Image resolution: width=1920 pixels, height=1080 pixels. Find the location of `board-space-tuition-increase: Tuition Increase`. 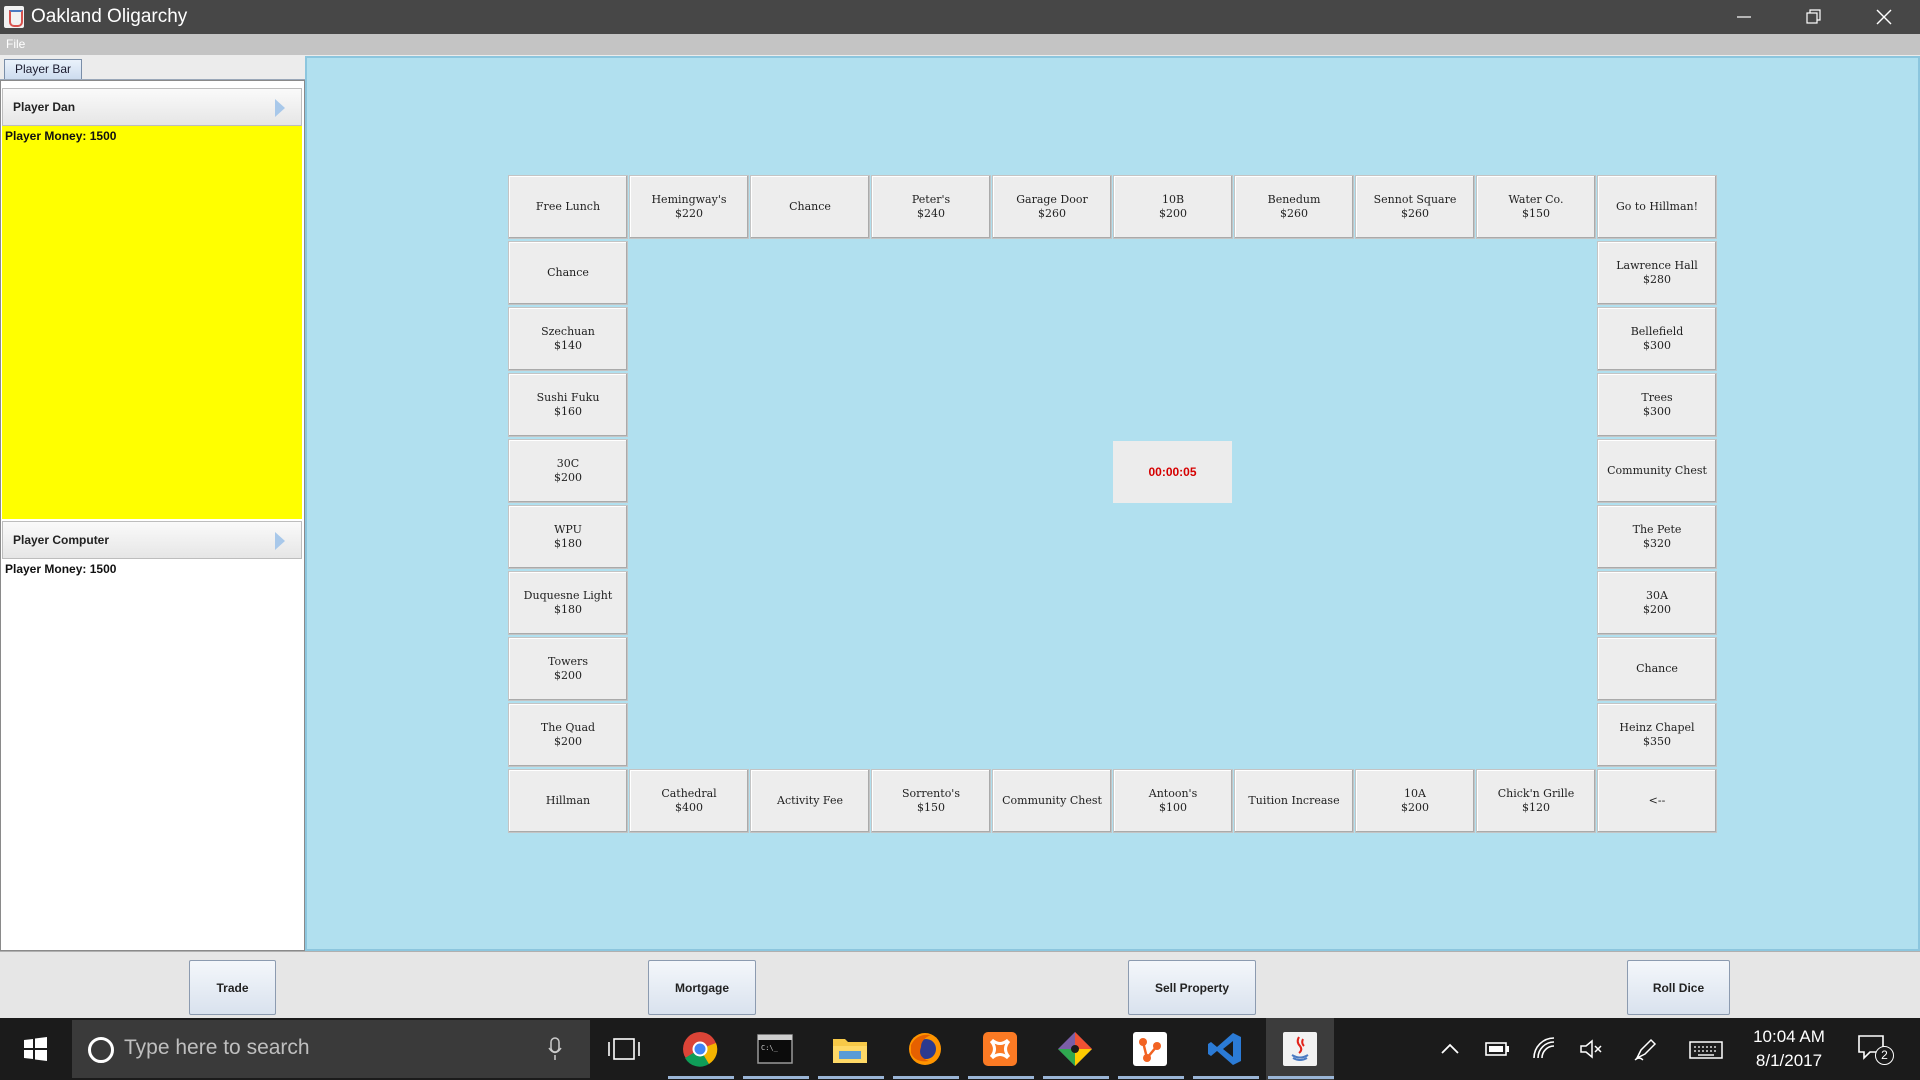

board-space-tuition-increase: Tuition Increase is located at coordinates (1294, 801).